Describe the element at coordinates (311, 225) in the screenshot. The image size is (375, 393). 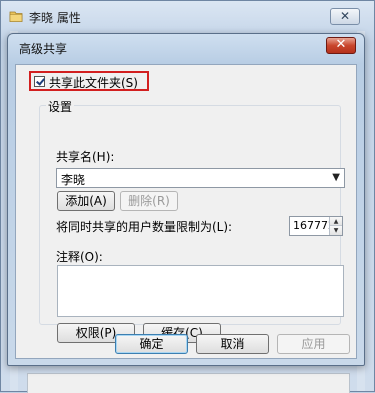
I see `user-limit-value: 16777216` at that location.